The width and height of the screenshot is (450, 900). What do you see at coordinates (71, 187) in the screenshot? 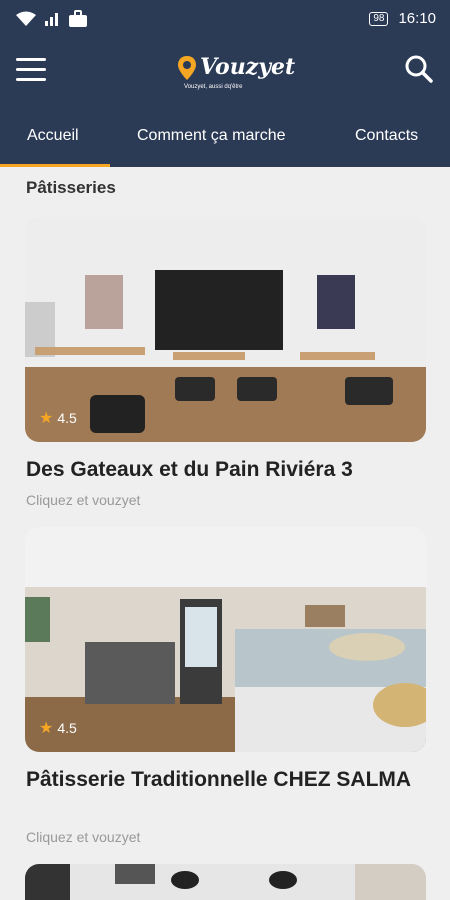
I see `section-title: Pâtisseries` at bounding box center [71, 187].